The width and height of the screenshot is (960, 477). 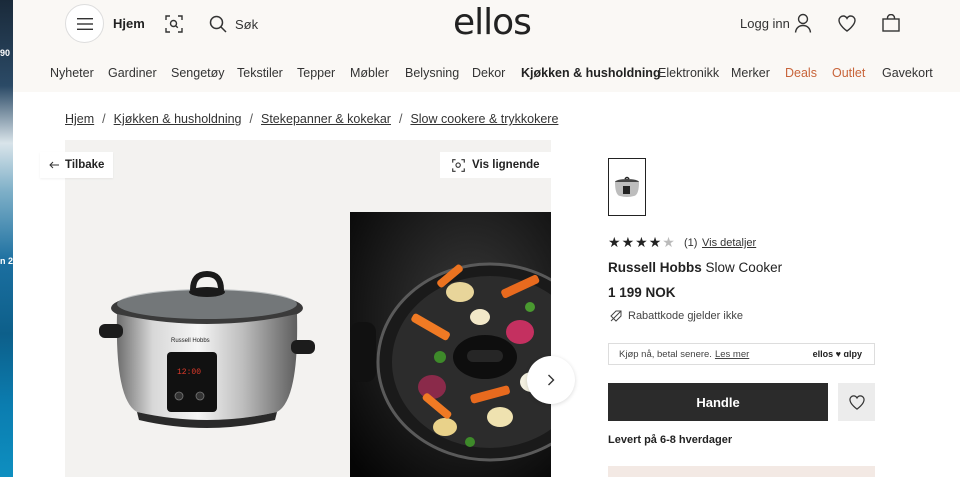 I want to click on category-tekstiler: Tekstiler, so click(x=260, y=73).